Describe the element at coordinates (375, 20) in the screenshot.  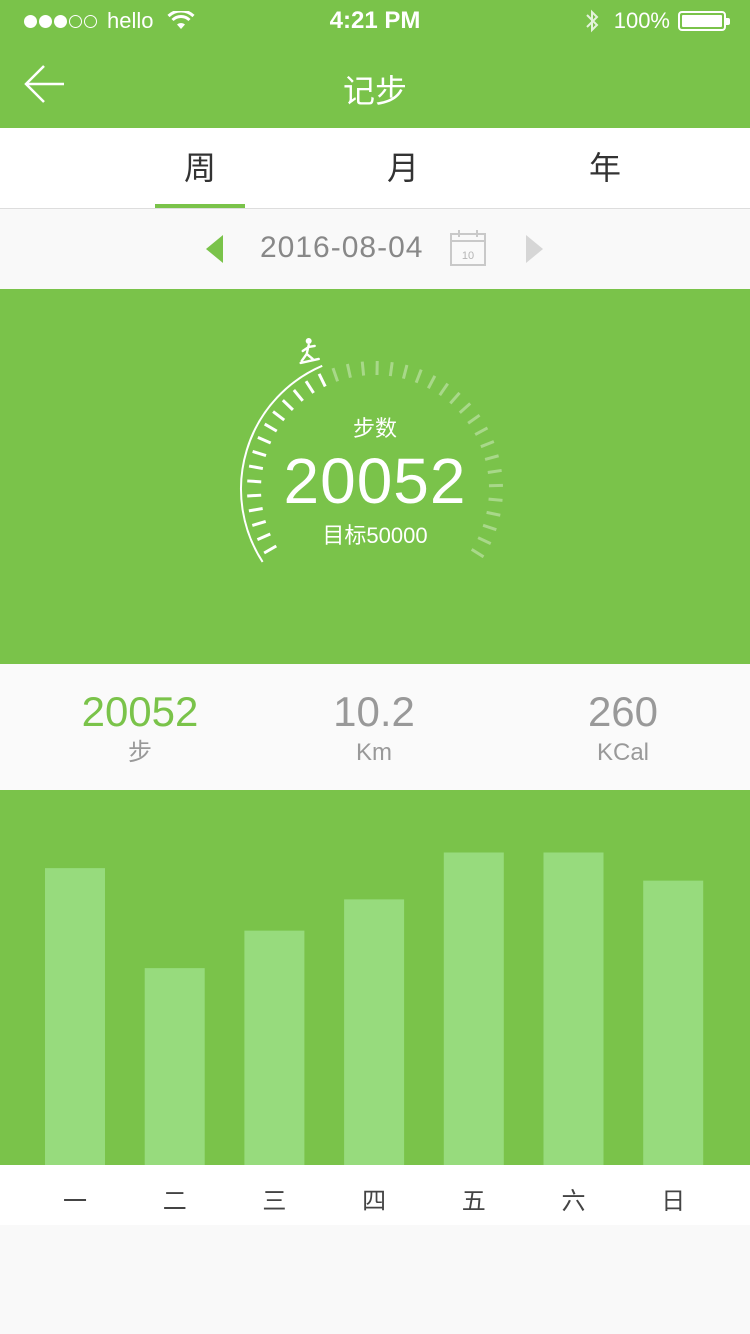
I see `status-bar: hello 4:21 PM 100%` at that location.